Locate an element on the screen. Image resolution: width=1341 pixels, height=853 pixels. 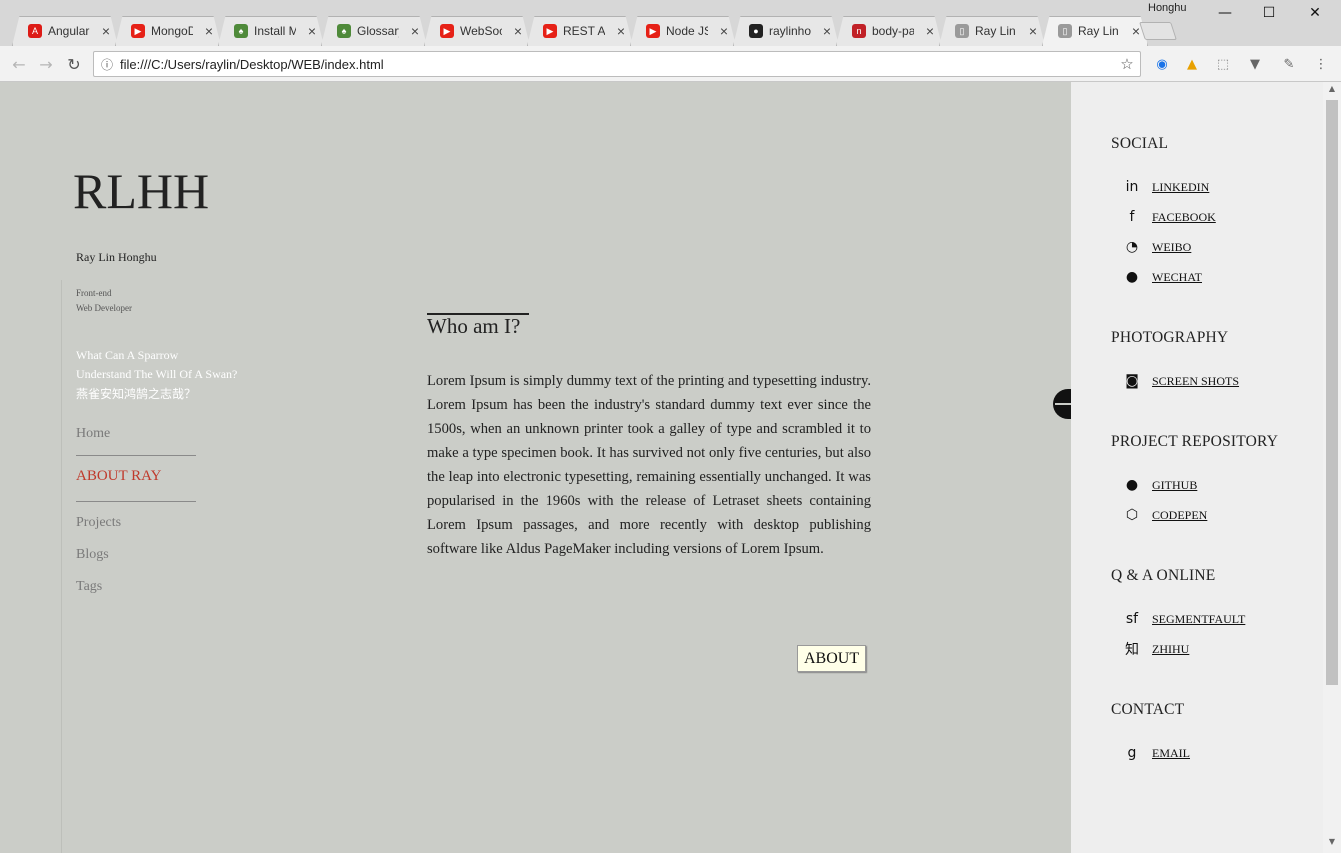
sidebar-link-zhihu: 知 ZHIHU is located at coordinates (1155, 649).